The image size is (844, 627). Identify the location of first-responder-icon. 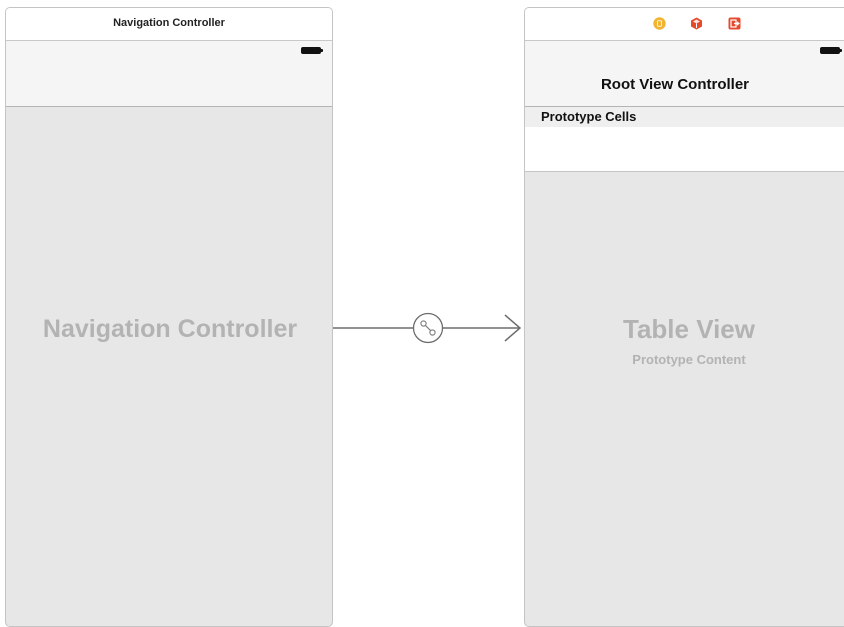
(696, 23).